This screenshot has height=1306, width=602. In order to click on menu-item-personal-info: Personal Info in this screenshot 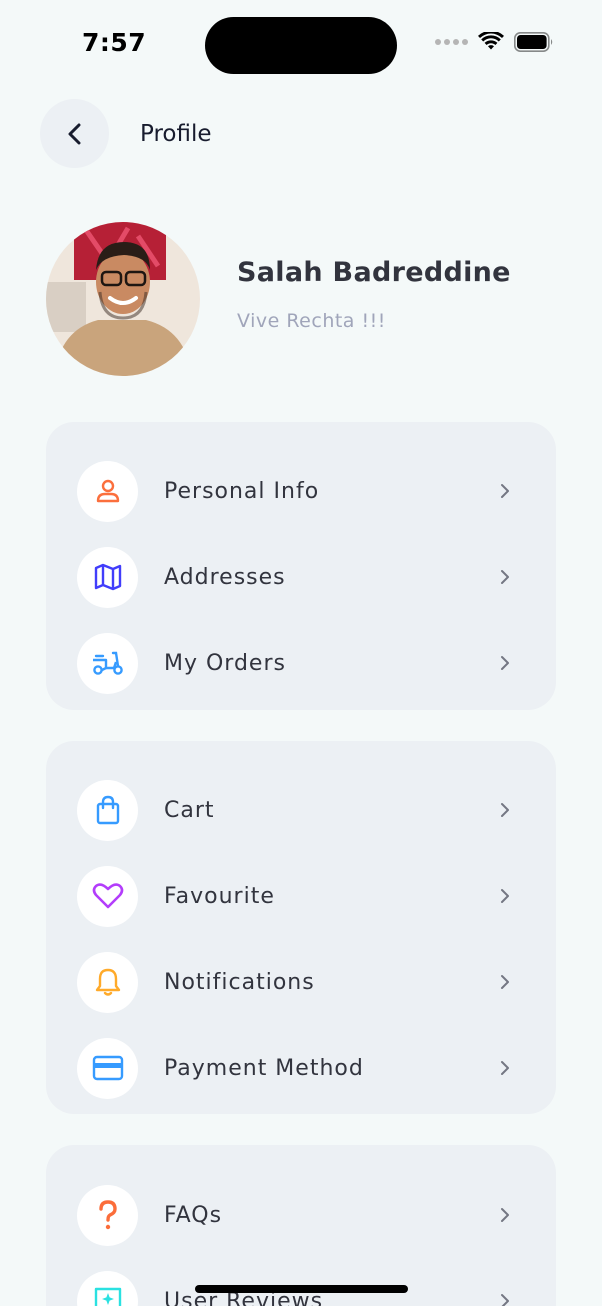, I will do `click(301, 491)`.